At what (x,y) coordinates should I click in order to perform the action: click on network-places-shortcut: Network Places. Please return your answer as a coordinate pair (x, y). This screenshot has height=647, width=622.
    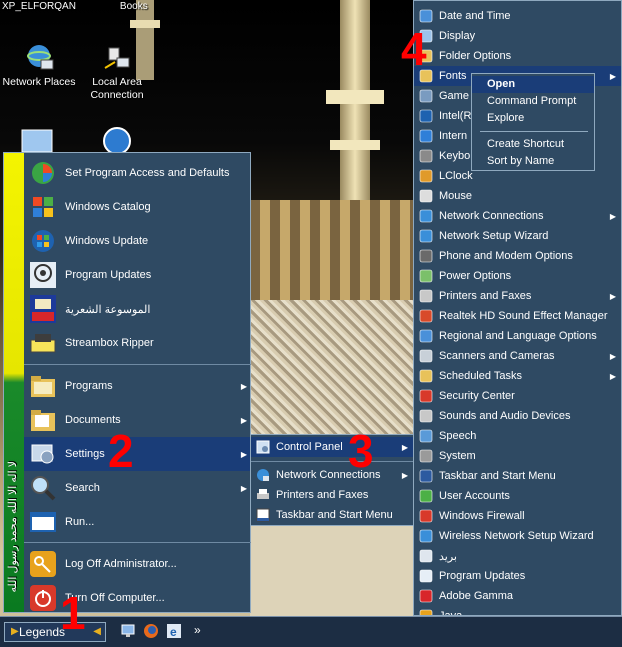
    Looking at the image, I should click on (41, 65).